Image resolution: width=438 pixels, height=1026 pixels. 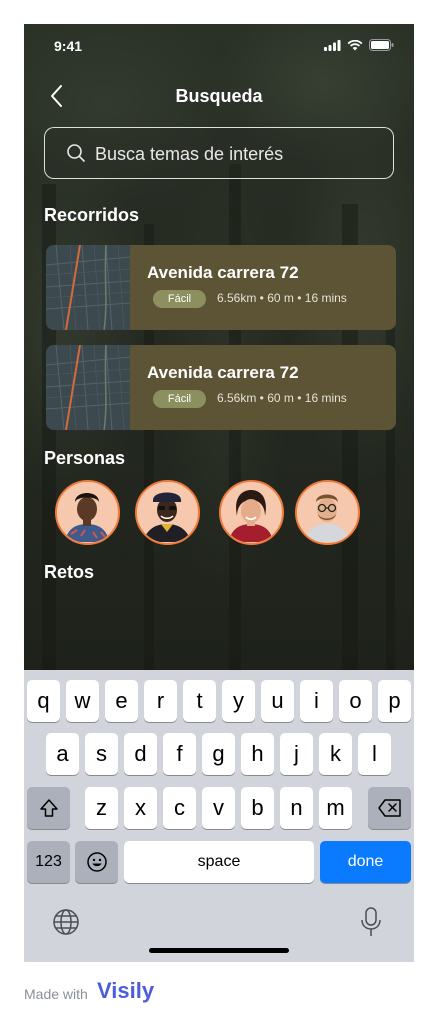 What do you see at coordinates (85, 458) in the screenshot?
I see `section-title-people: Personas` at bounding box center [85, 458].